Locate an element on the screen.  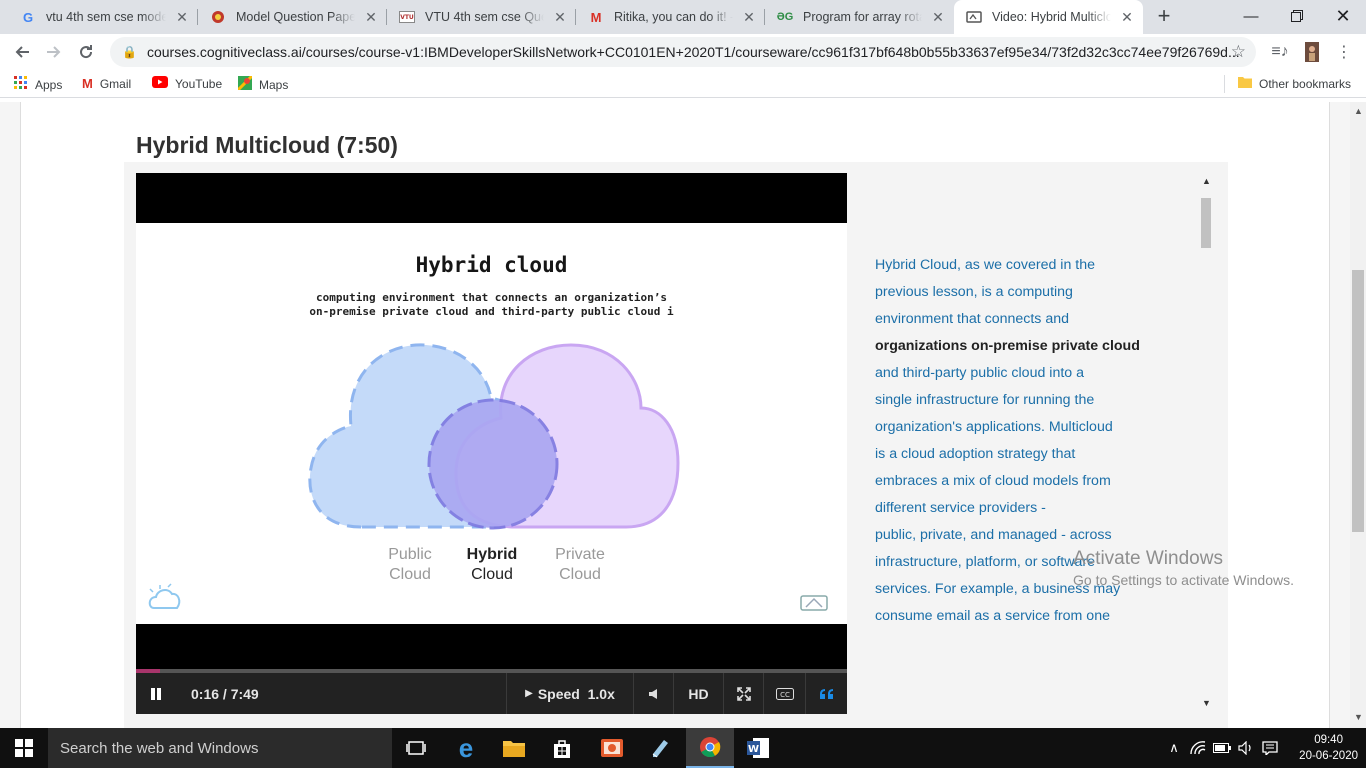
chrome-icon is located at coordinates (710, 748).